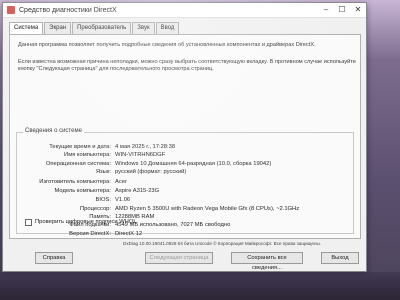  What do you see at coordinates (54, 258) in the screenshot?
I see `help-button: Справка` at bounding box center [54, 258].